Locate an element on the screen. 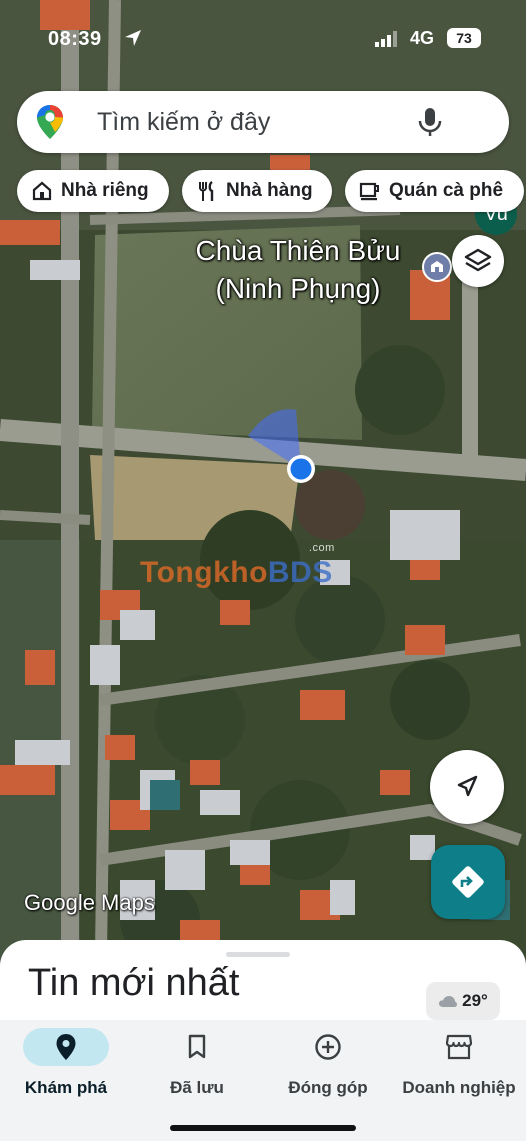 The height and width of the screenshot is (1141, 526). signal-icon is located at coordinates (386, 39).